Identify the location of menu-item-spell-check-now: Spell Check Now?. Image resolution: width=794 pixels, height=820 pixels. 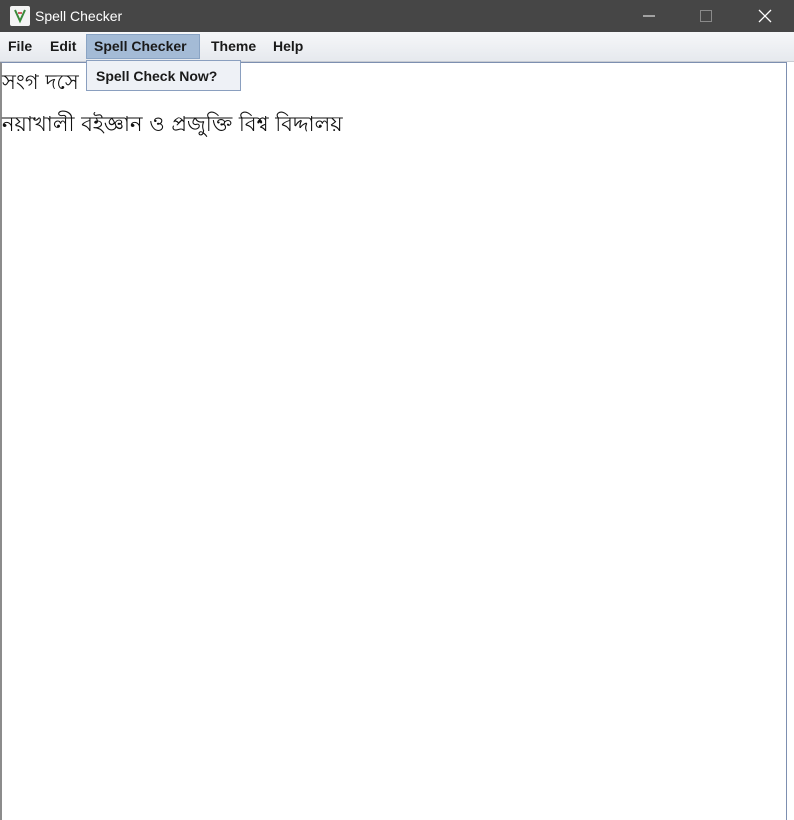
(156, 76).